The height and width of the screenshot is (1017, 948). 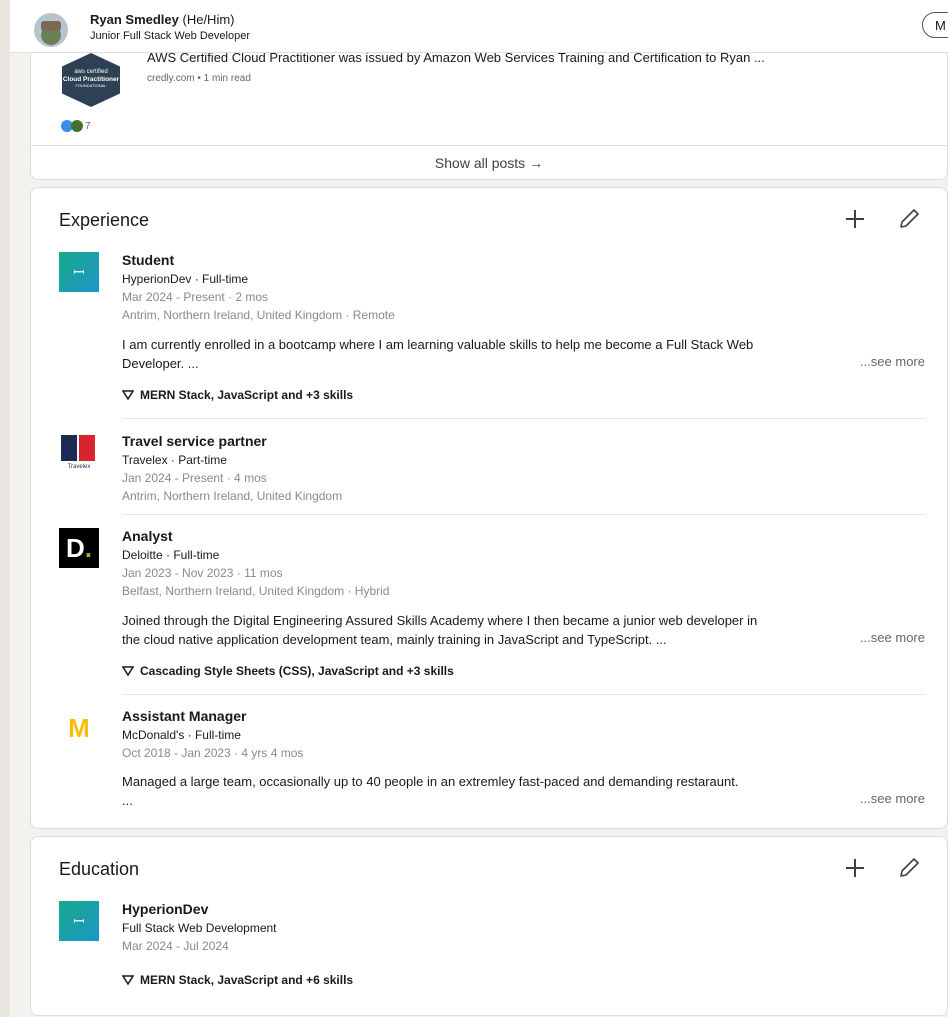 What do you see at coordinates (208, 19) in the screenshot?
I see `profile-pronouns: (He/Him)` at bounding box center [208, 19].